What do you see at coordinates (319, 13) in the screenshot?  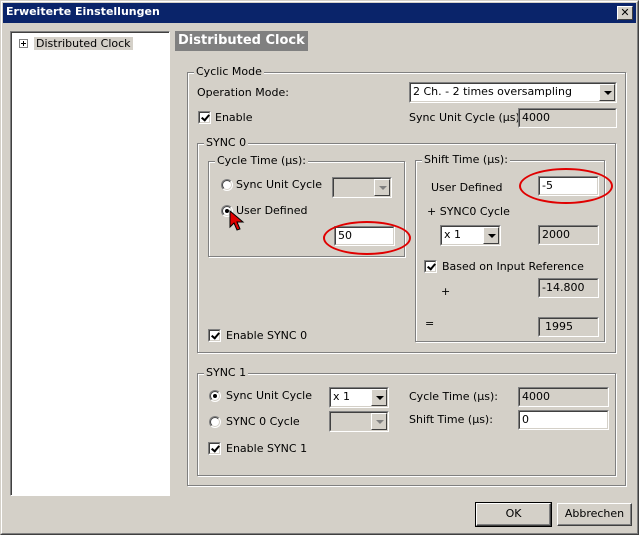 I see `title-bar: Erweiterte Einstellungen ✕` at bounding box center [319, 13].